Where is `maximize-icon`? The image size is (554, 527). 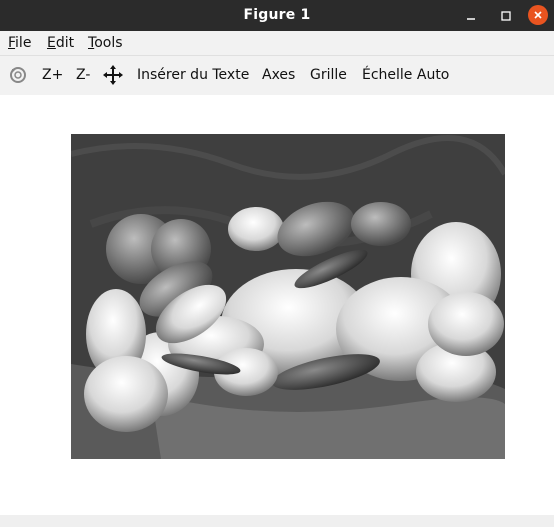 maximize-icon is located at coordinates (506, 16).